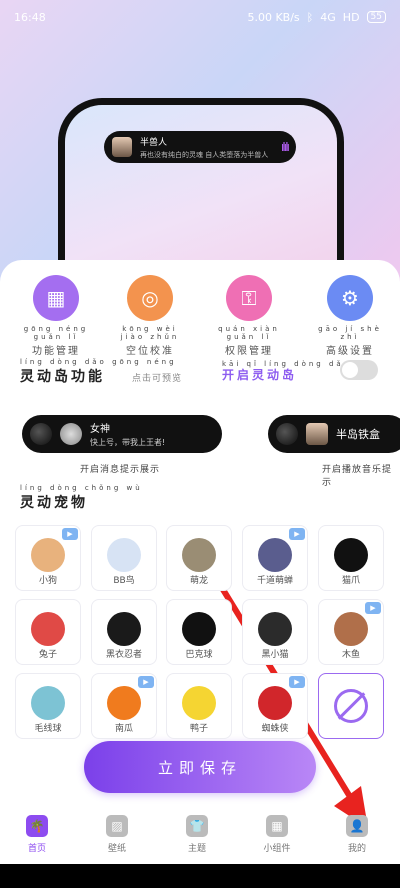 The image size is (400, 888). Describe the element at coordinates (150, 298) in the screenshot. I see `target-icon: ◎` at that location.